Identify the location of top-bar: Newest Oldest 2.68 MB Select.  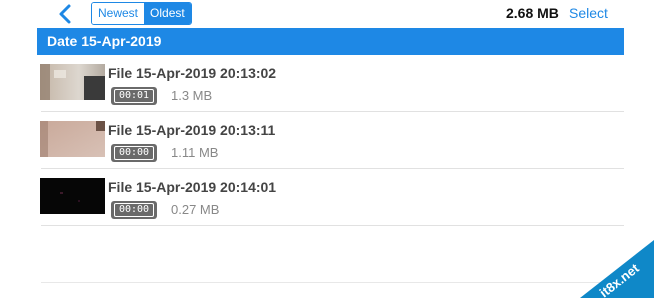
(330, 13).